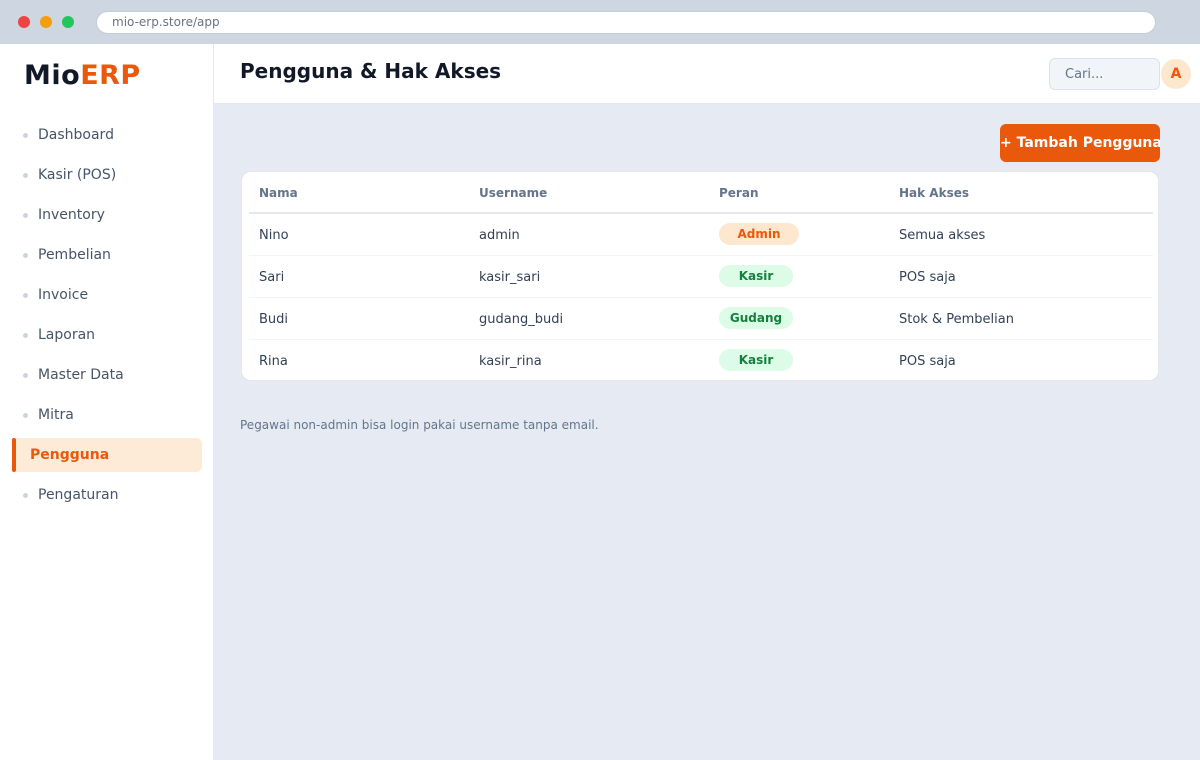 This screenshot has width=1200, height=760. I want to click on add-user-button: + Tambah Pengguna, so click(1080, 143).